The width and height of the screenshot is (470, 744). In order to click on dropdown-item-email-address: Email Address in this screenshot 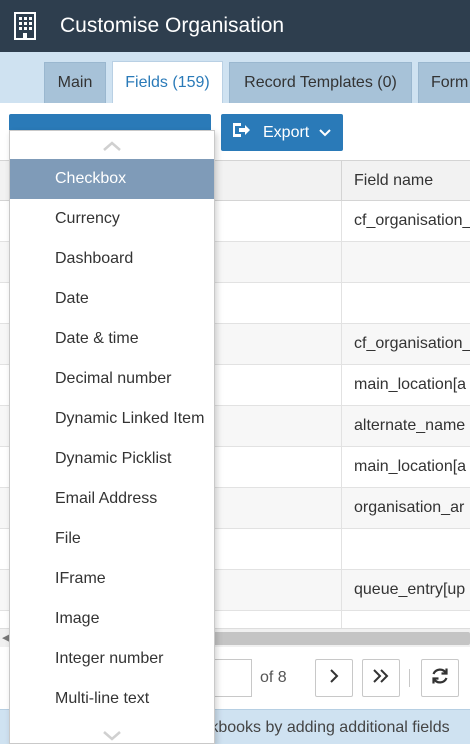, I will do `click(112, 499)`.